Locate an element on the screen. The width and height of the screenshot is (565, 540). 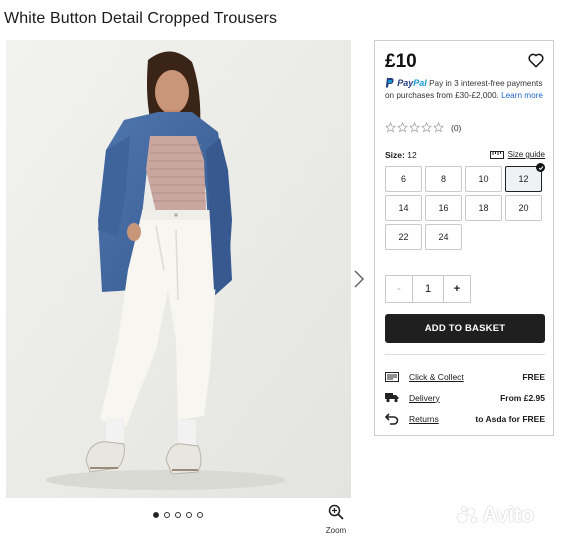
returns-icon is located at coordinates (392, 418).